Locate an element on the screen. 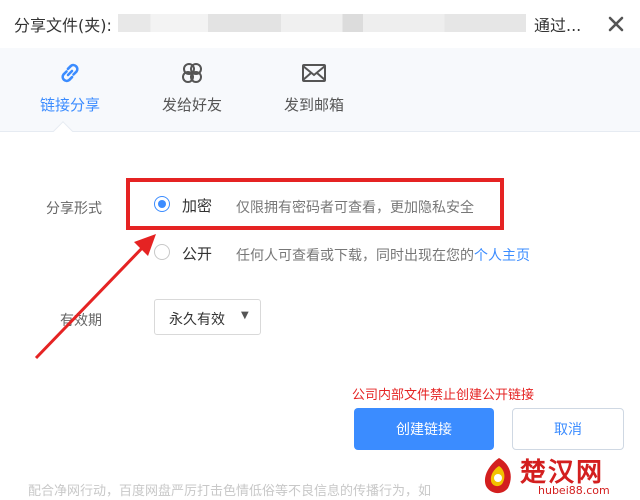 This screenshot has height=500, width=640. watermark: 楚汉网 hubei88.com is located at coordinates (559, 475).